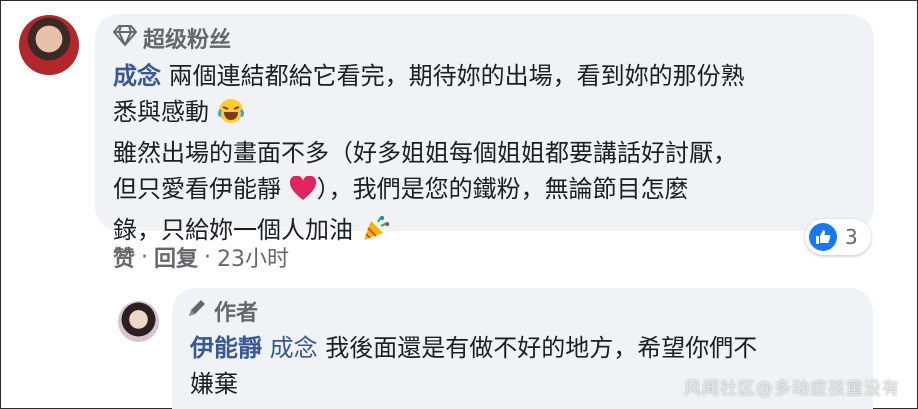 The width and height of the screenshot is (918, 409). What do you see at coordinates (294, 348) in the screenshot?
I see `mention-link: 成念` at bounding box center [294, 348].